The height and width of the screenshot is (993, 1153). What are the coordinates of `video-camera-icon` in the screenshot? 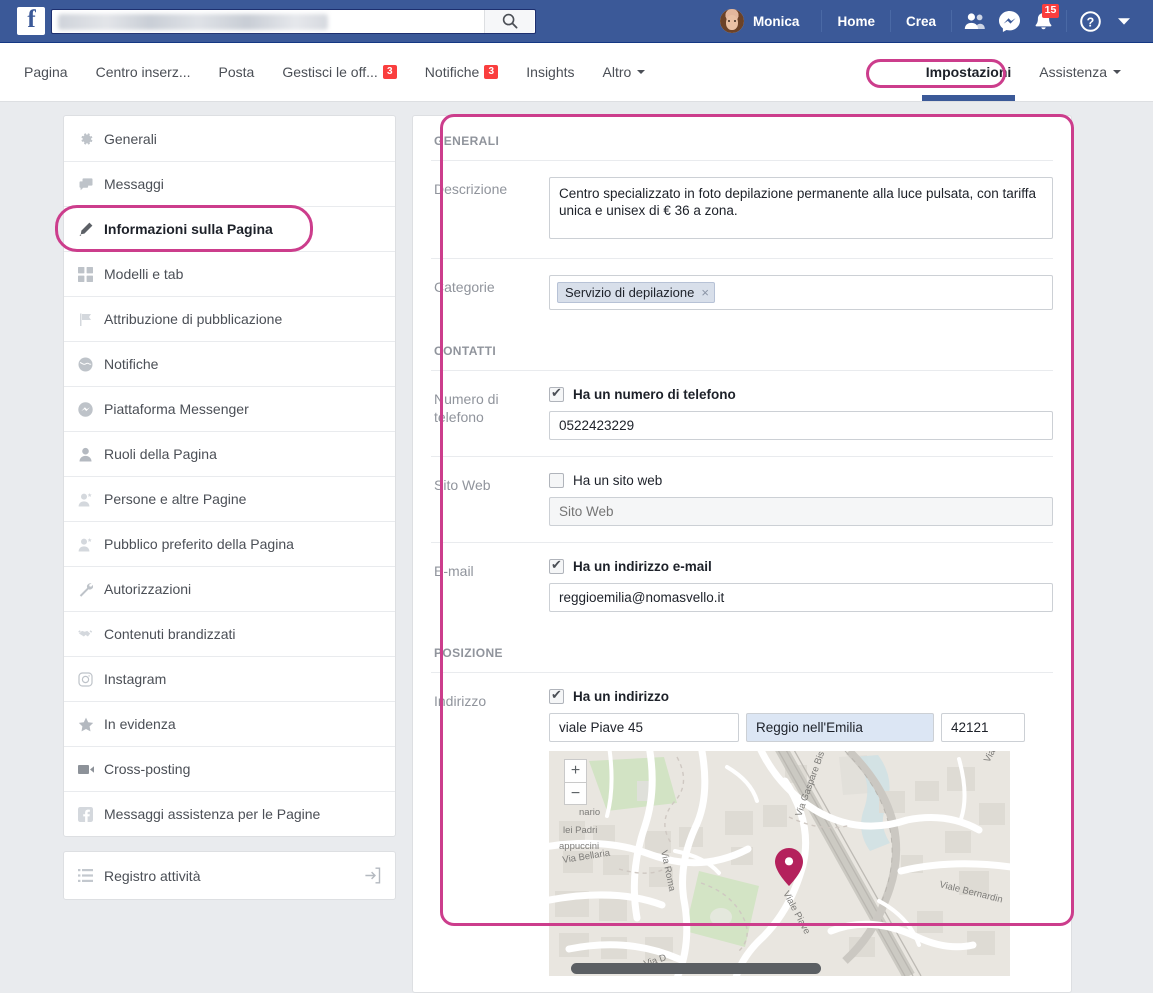 It's located at (91, 769).